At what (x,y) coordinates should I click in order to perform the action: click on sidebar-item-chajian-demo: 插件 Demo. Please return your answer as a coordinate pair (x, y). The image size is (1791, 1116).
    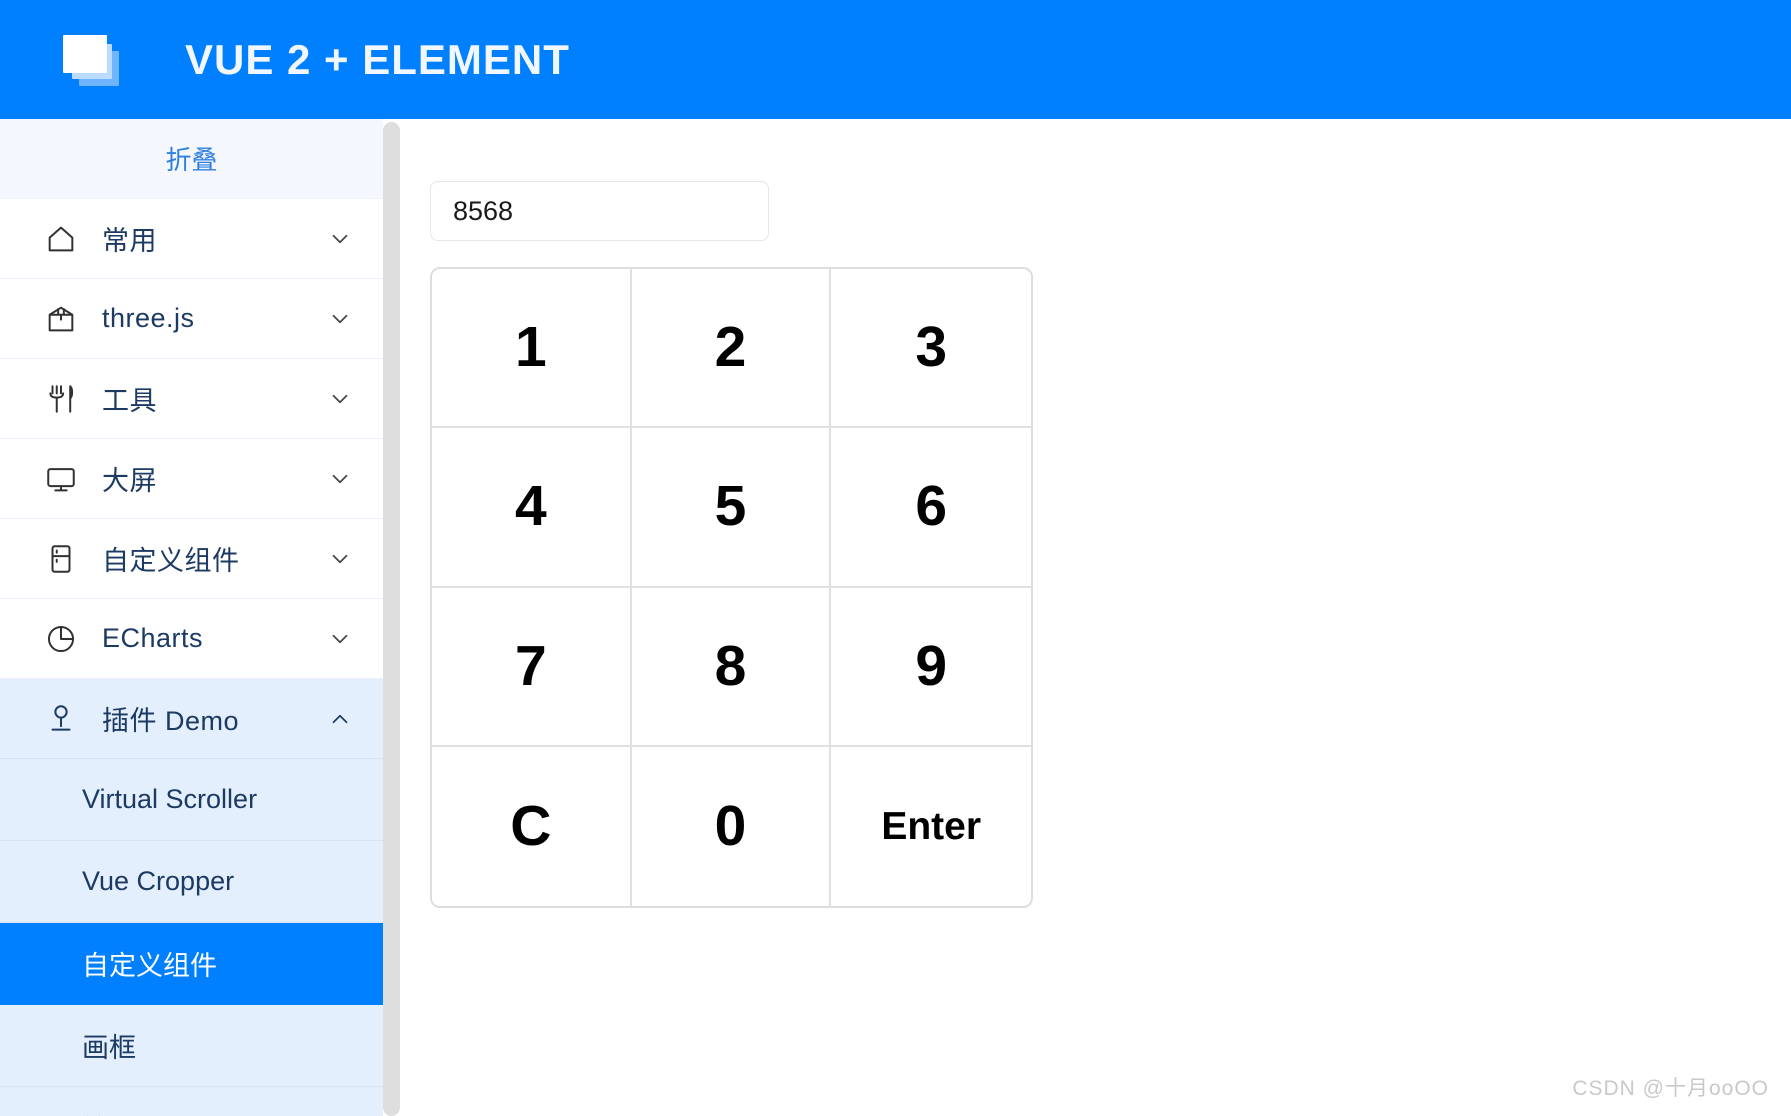
    Looking at the image, I should click on (191, 719).